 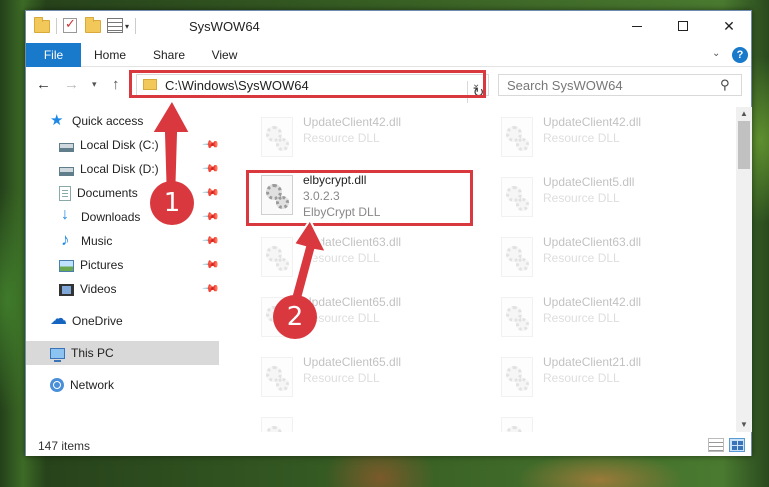 What do you see at coordinates (169, 55) in the screenshot?
I see `tab-share: Share` at bounding box center [169, 55].